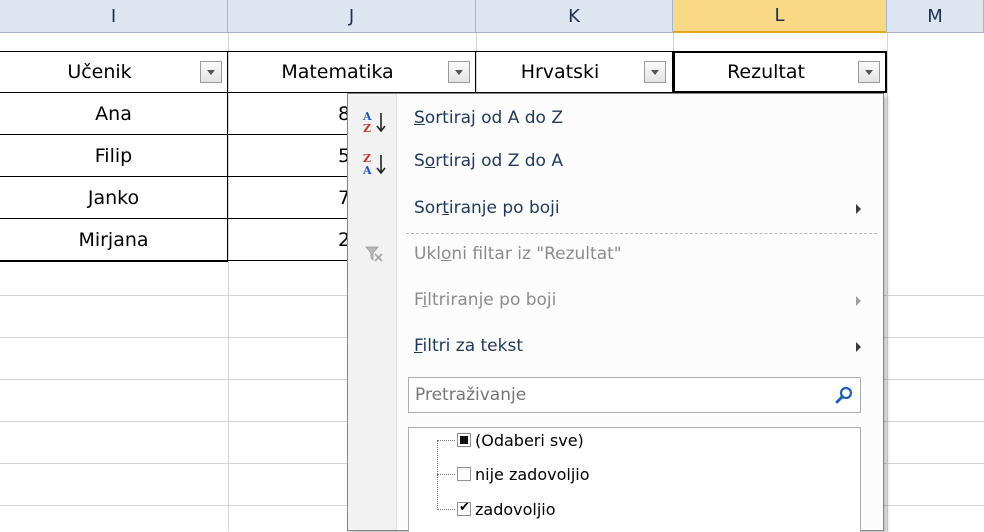  I want to click on header-label-matematika: Matematika, so click(337, 72).